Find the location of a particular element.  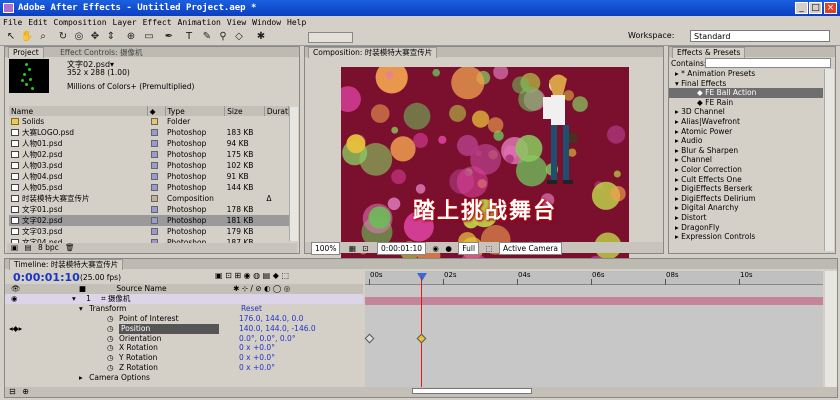

position-keyframe-start is located at coordinates (369, 338).